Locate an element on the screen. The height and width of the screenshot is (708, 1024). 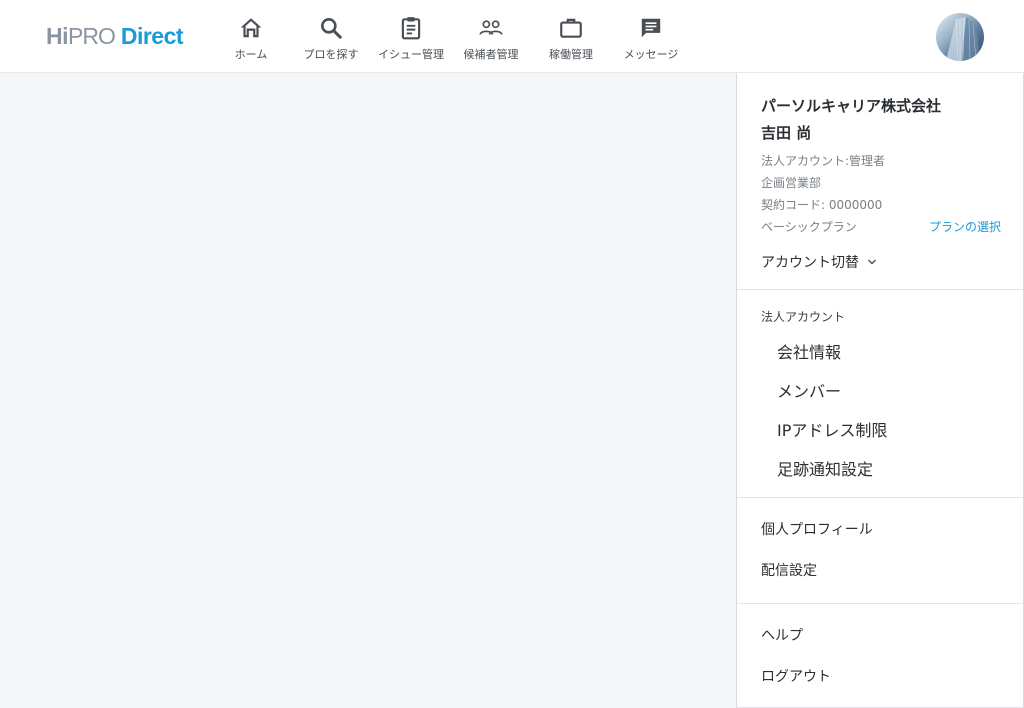
corporate-account-section: 法人アカウント 会社情報 メンバー IPアドレス制限 足跡通知設定 is located at coordinates (880, 394).